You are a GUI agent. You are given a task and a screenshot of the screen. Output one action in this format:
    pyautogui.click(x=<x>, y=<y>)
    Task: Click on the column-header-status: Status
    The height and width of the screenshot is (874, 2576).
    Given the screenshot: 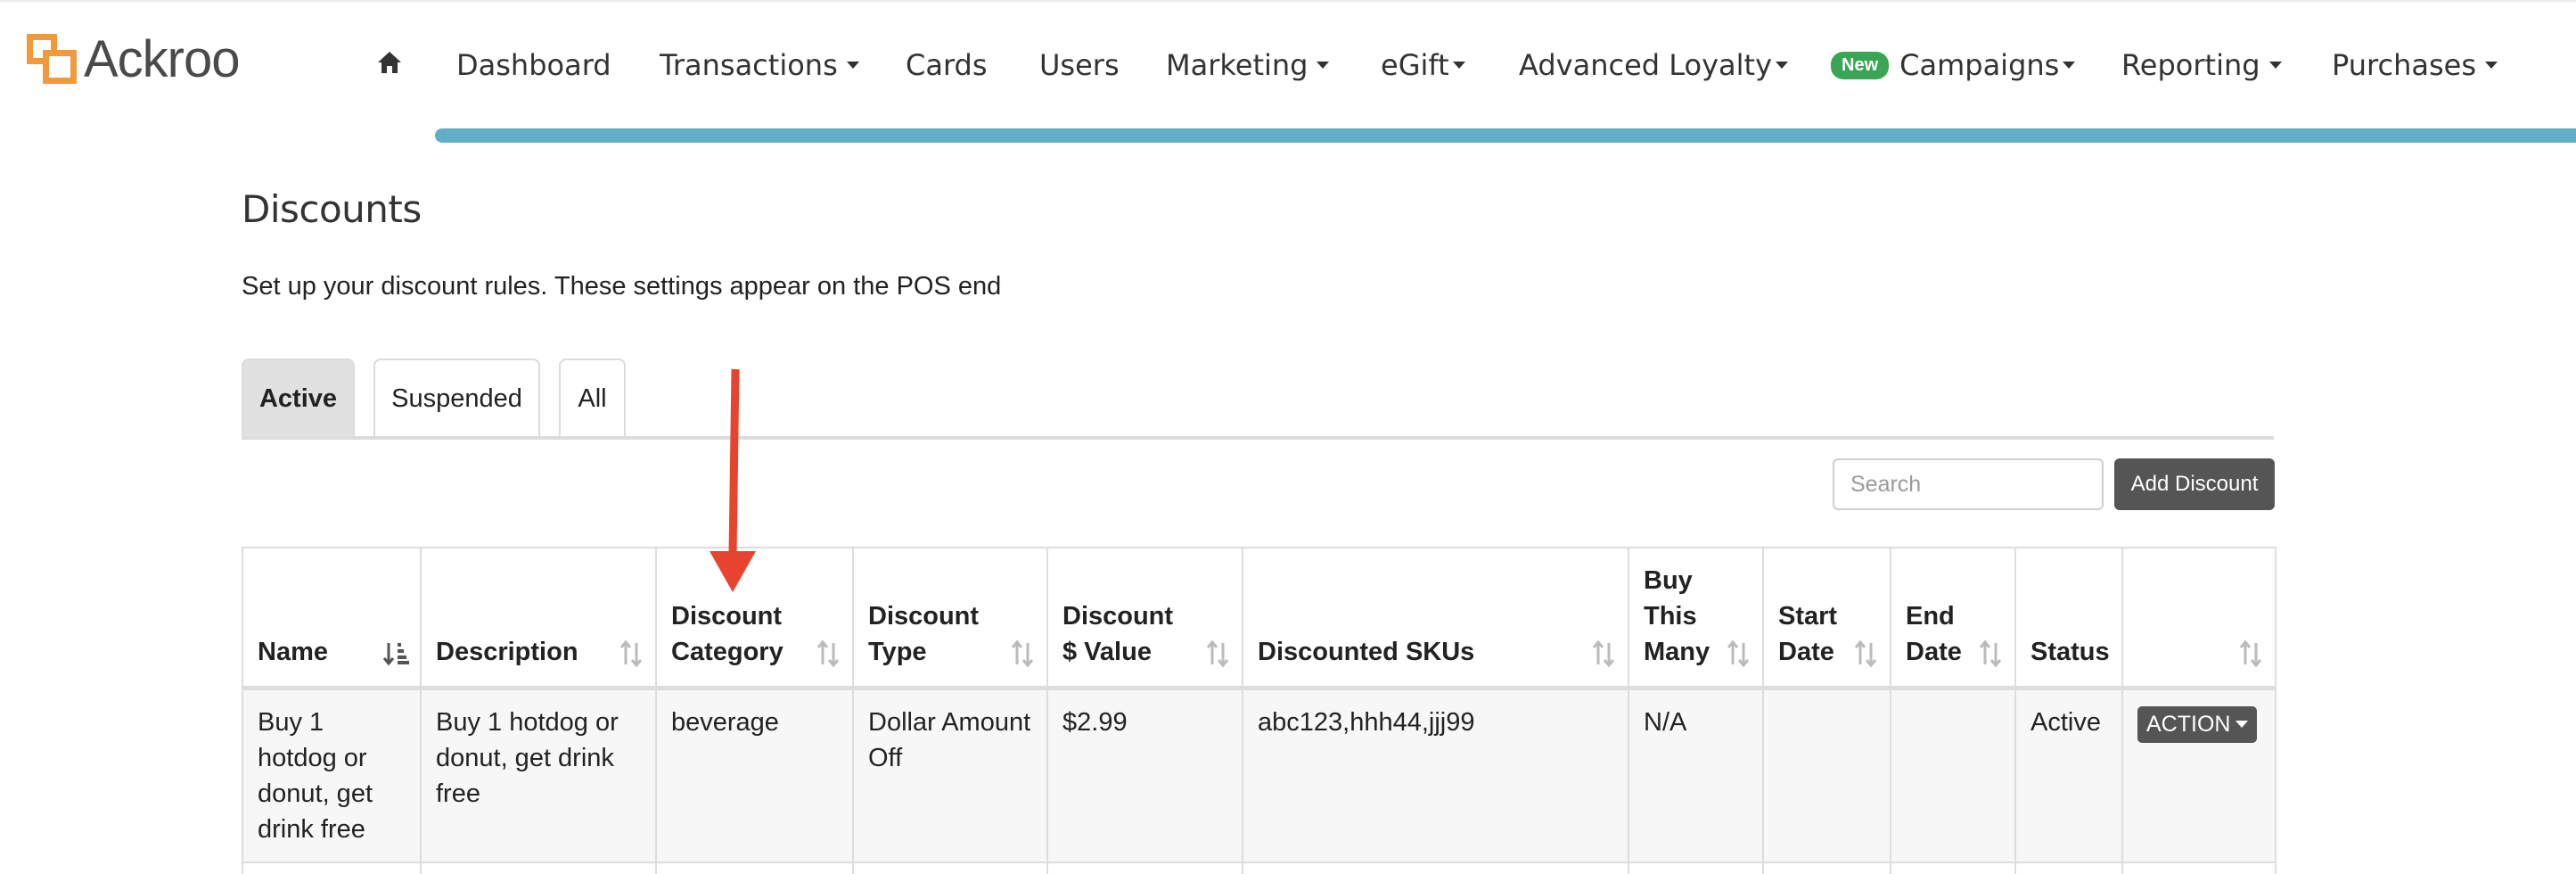 What is the action you would take?
    pyautogui.click(x=2068, y=618)
    